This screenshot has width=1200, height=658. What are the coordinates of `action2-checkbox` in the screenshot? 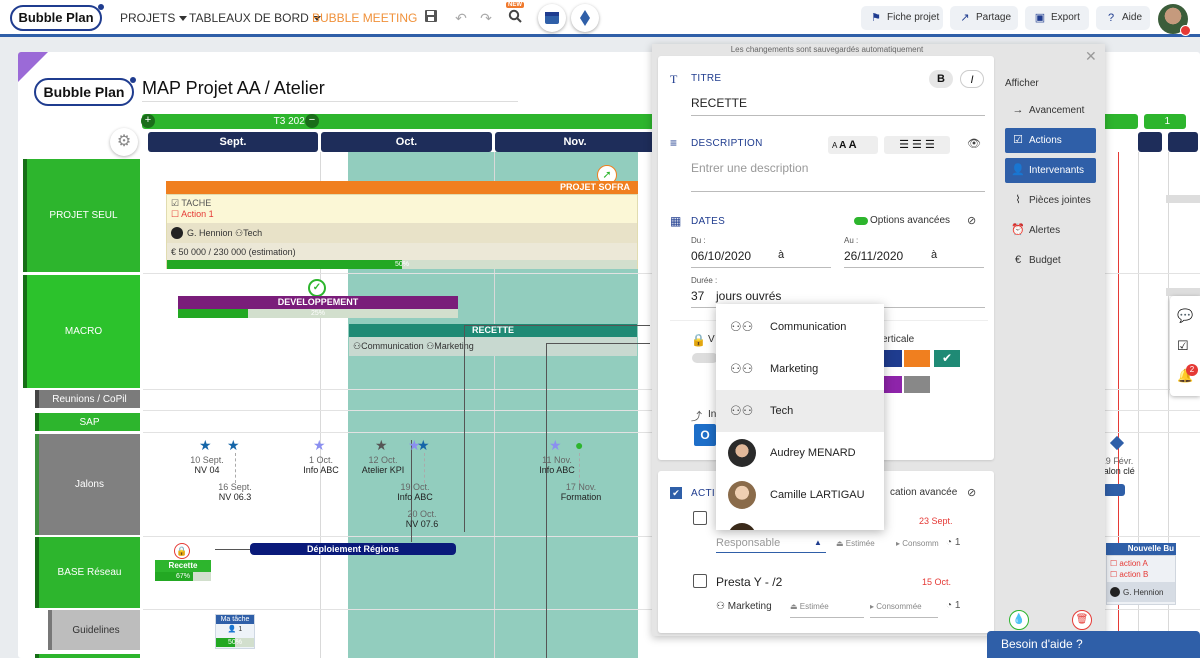 It's located at (700, 581).